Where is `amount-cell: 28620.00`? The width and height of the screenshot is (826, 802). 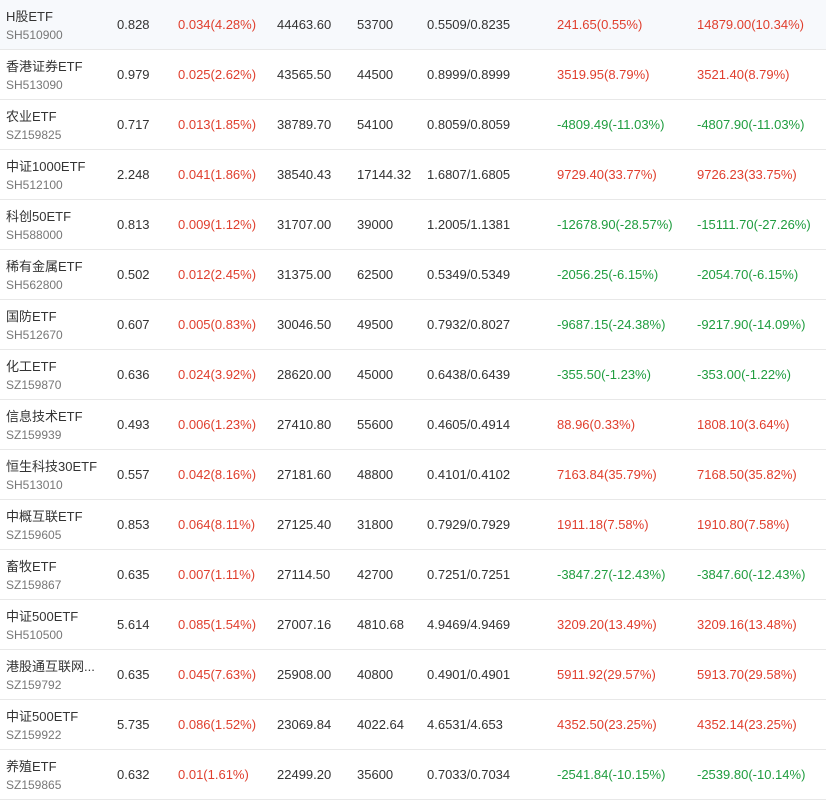 amount-cell: 28620.00 is located at coordinates (304, 374).